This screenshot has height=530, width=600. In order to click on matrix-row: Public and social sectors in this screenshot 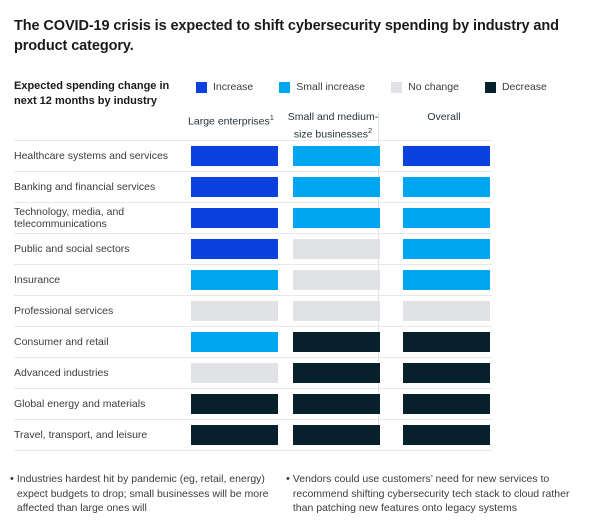, I will do `click(253, 248)`.